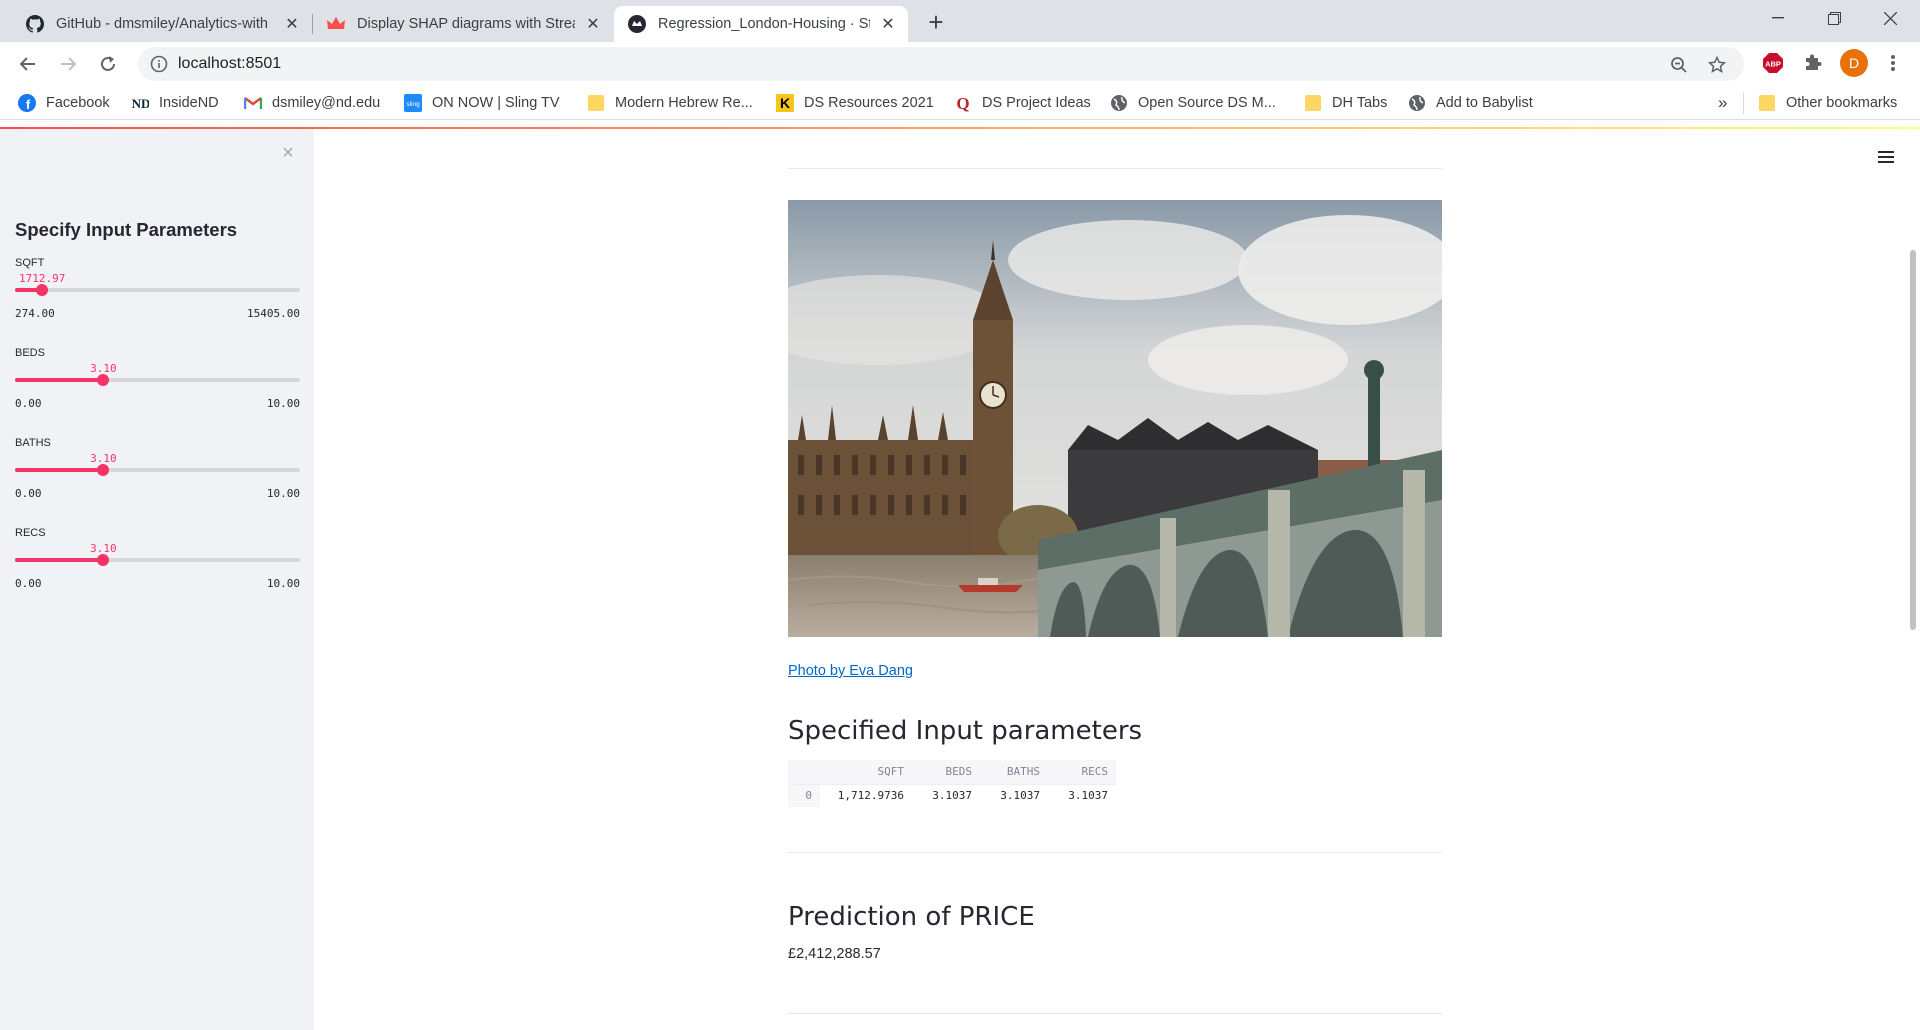 This screenshot has height=1030, width=1920. I want to click on tab-github: GitHub - dmsmiley/Analytics-with ✕, so click(162, 24).